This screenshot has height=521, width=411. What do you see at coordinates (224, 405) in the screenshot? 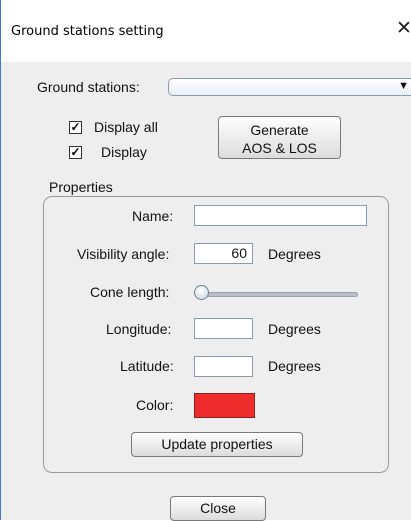
I see `color-swatch` at bounding box center [224, 405].